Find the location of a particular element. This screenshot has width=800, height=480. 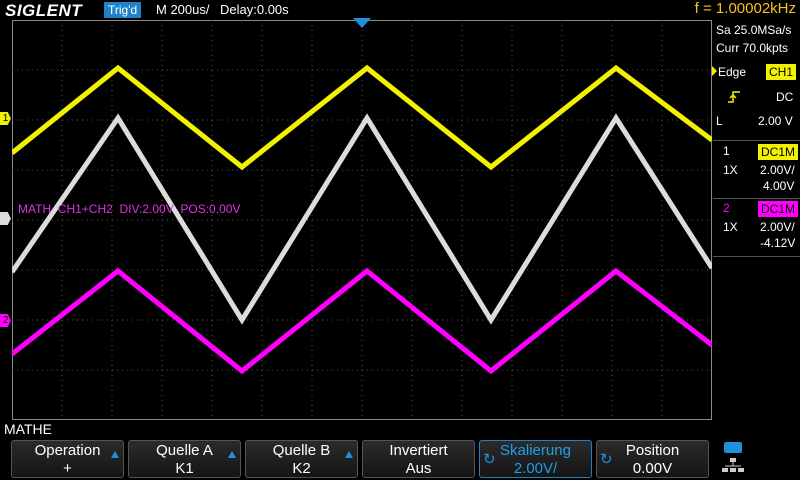

ch2-offset-marker: 2 is located at coordinates (5, 320).